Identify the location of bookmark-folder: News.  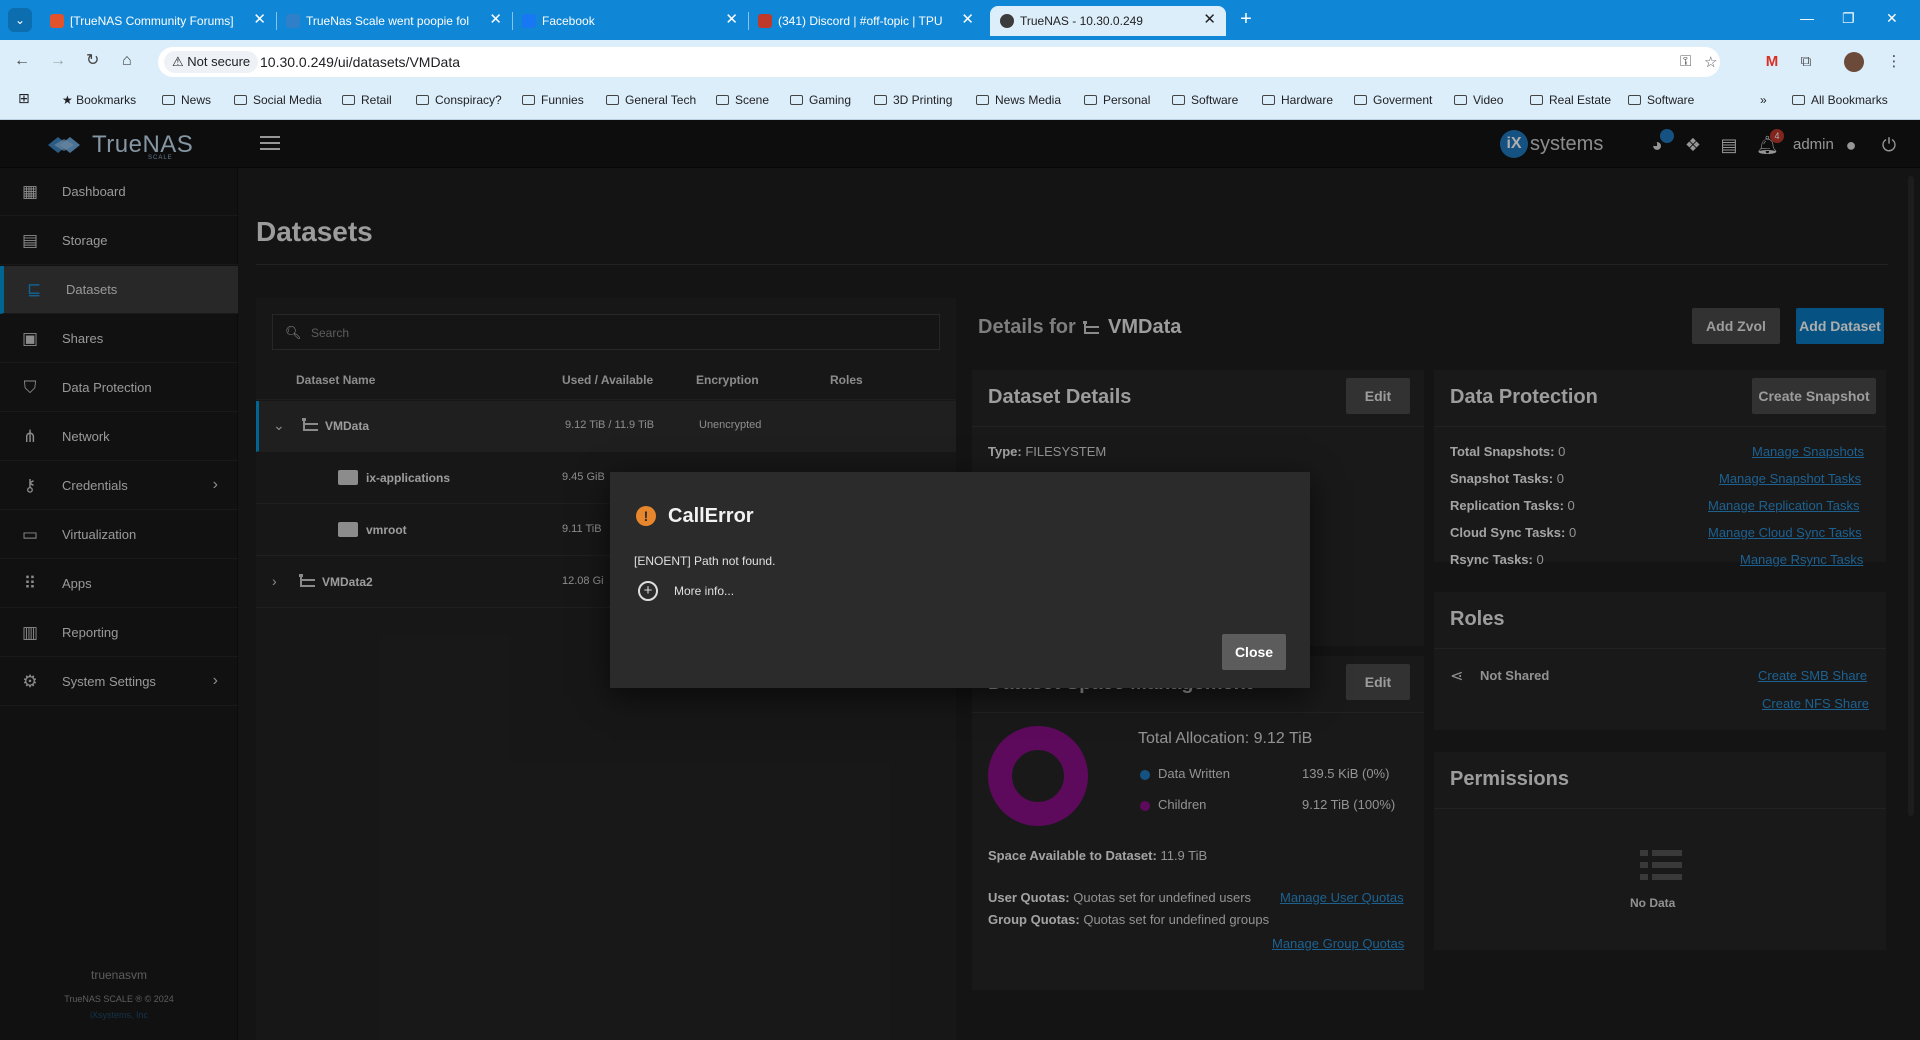
(186, 100).